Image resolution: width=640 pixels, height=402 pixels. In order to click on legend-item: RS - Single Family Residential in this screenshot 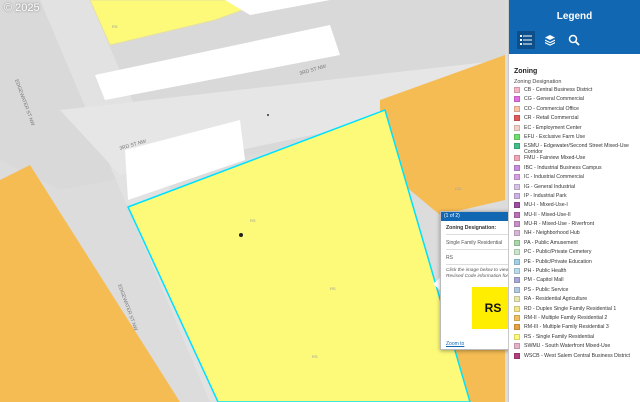, I will do `click(574, 338)`.